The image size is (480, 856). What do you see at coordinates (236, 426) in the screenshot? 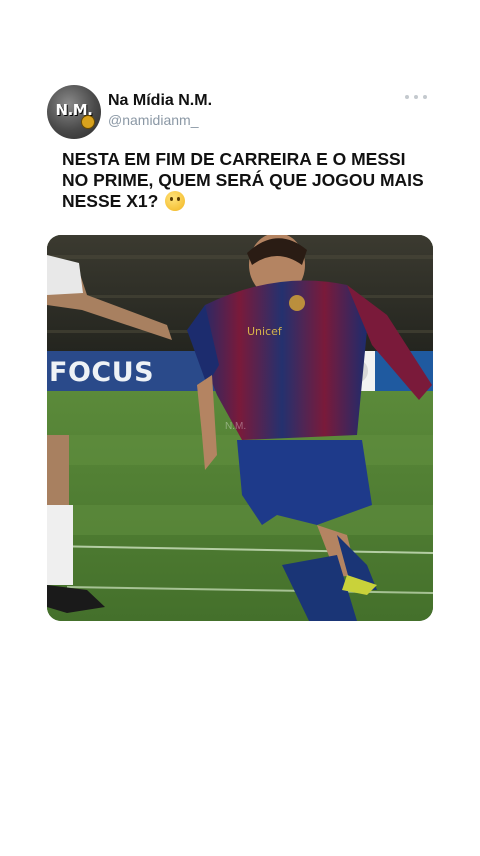
I see `video-watermark: N.M.` at bounding box center [236, 426].